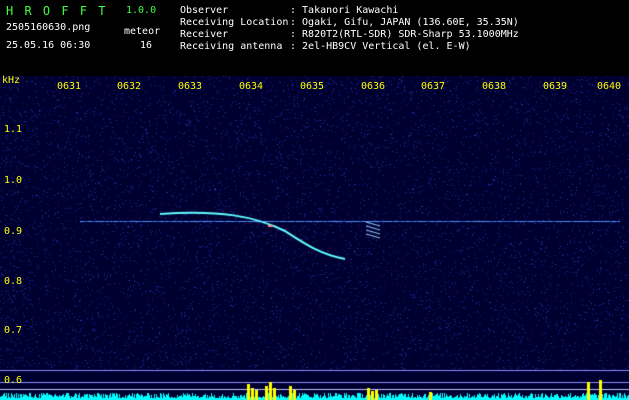 The height and width of the screenshot is (400, 629). Describe the element at coordinates (57, 11) in the screenshot. I see `app-title: H R O F F T` at that location.